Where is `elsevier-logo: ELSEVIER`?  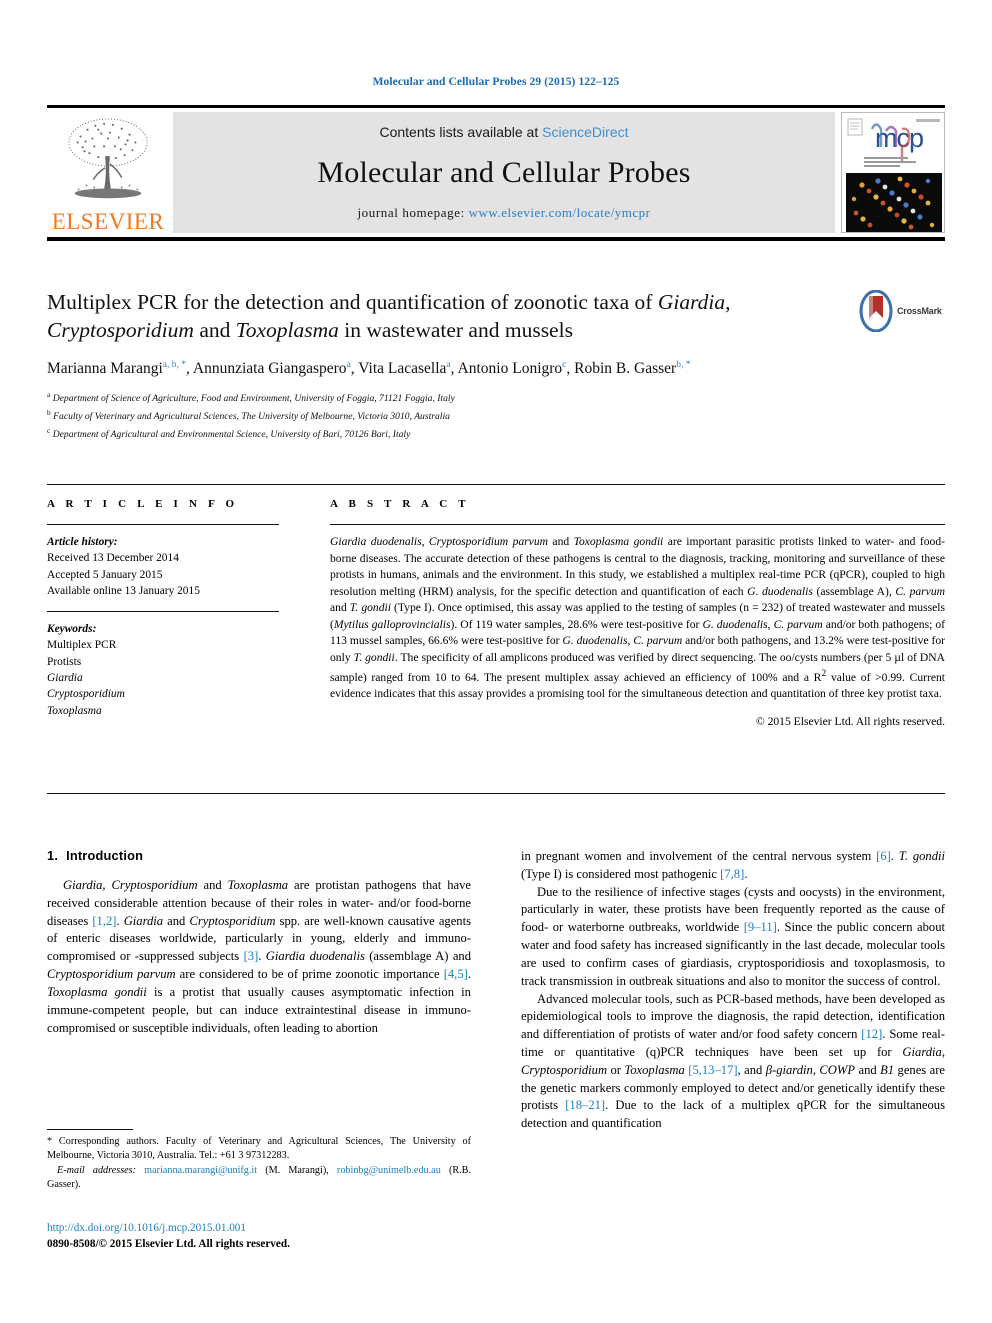 elsevier-logo: ELSEVIER is located at coordinates (108, 172).